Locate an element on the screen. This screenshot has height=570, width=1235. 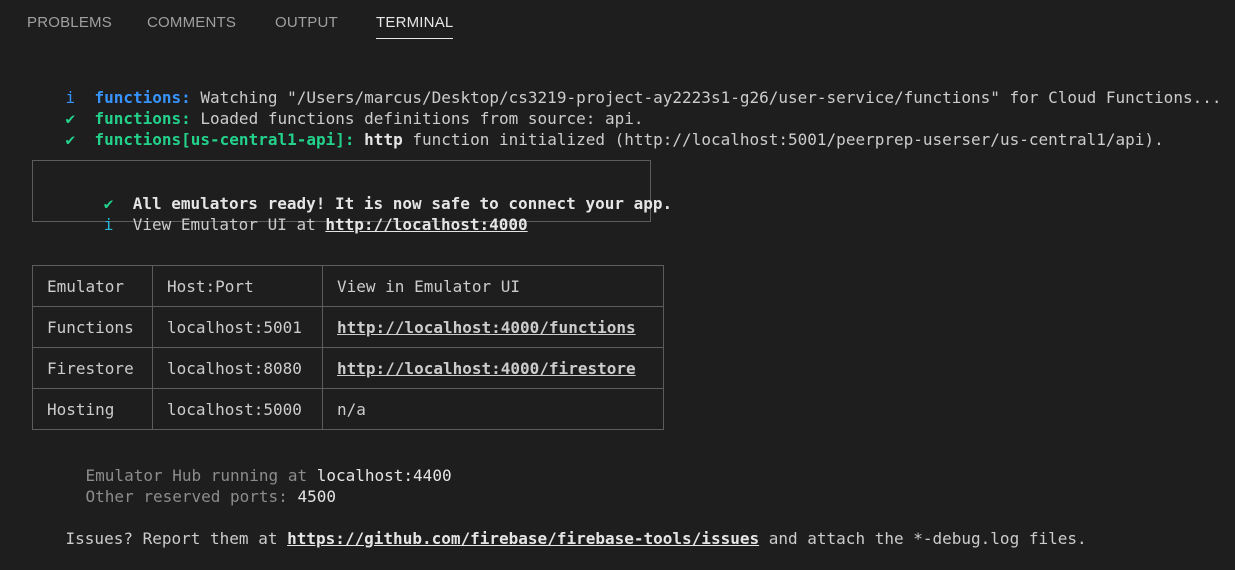
issues-suffix: and attach the *-debug.log files. is located at coordinates (923, 538).